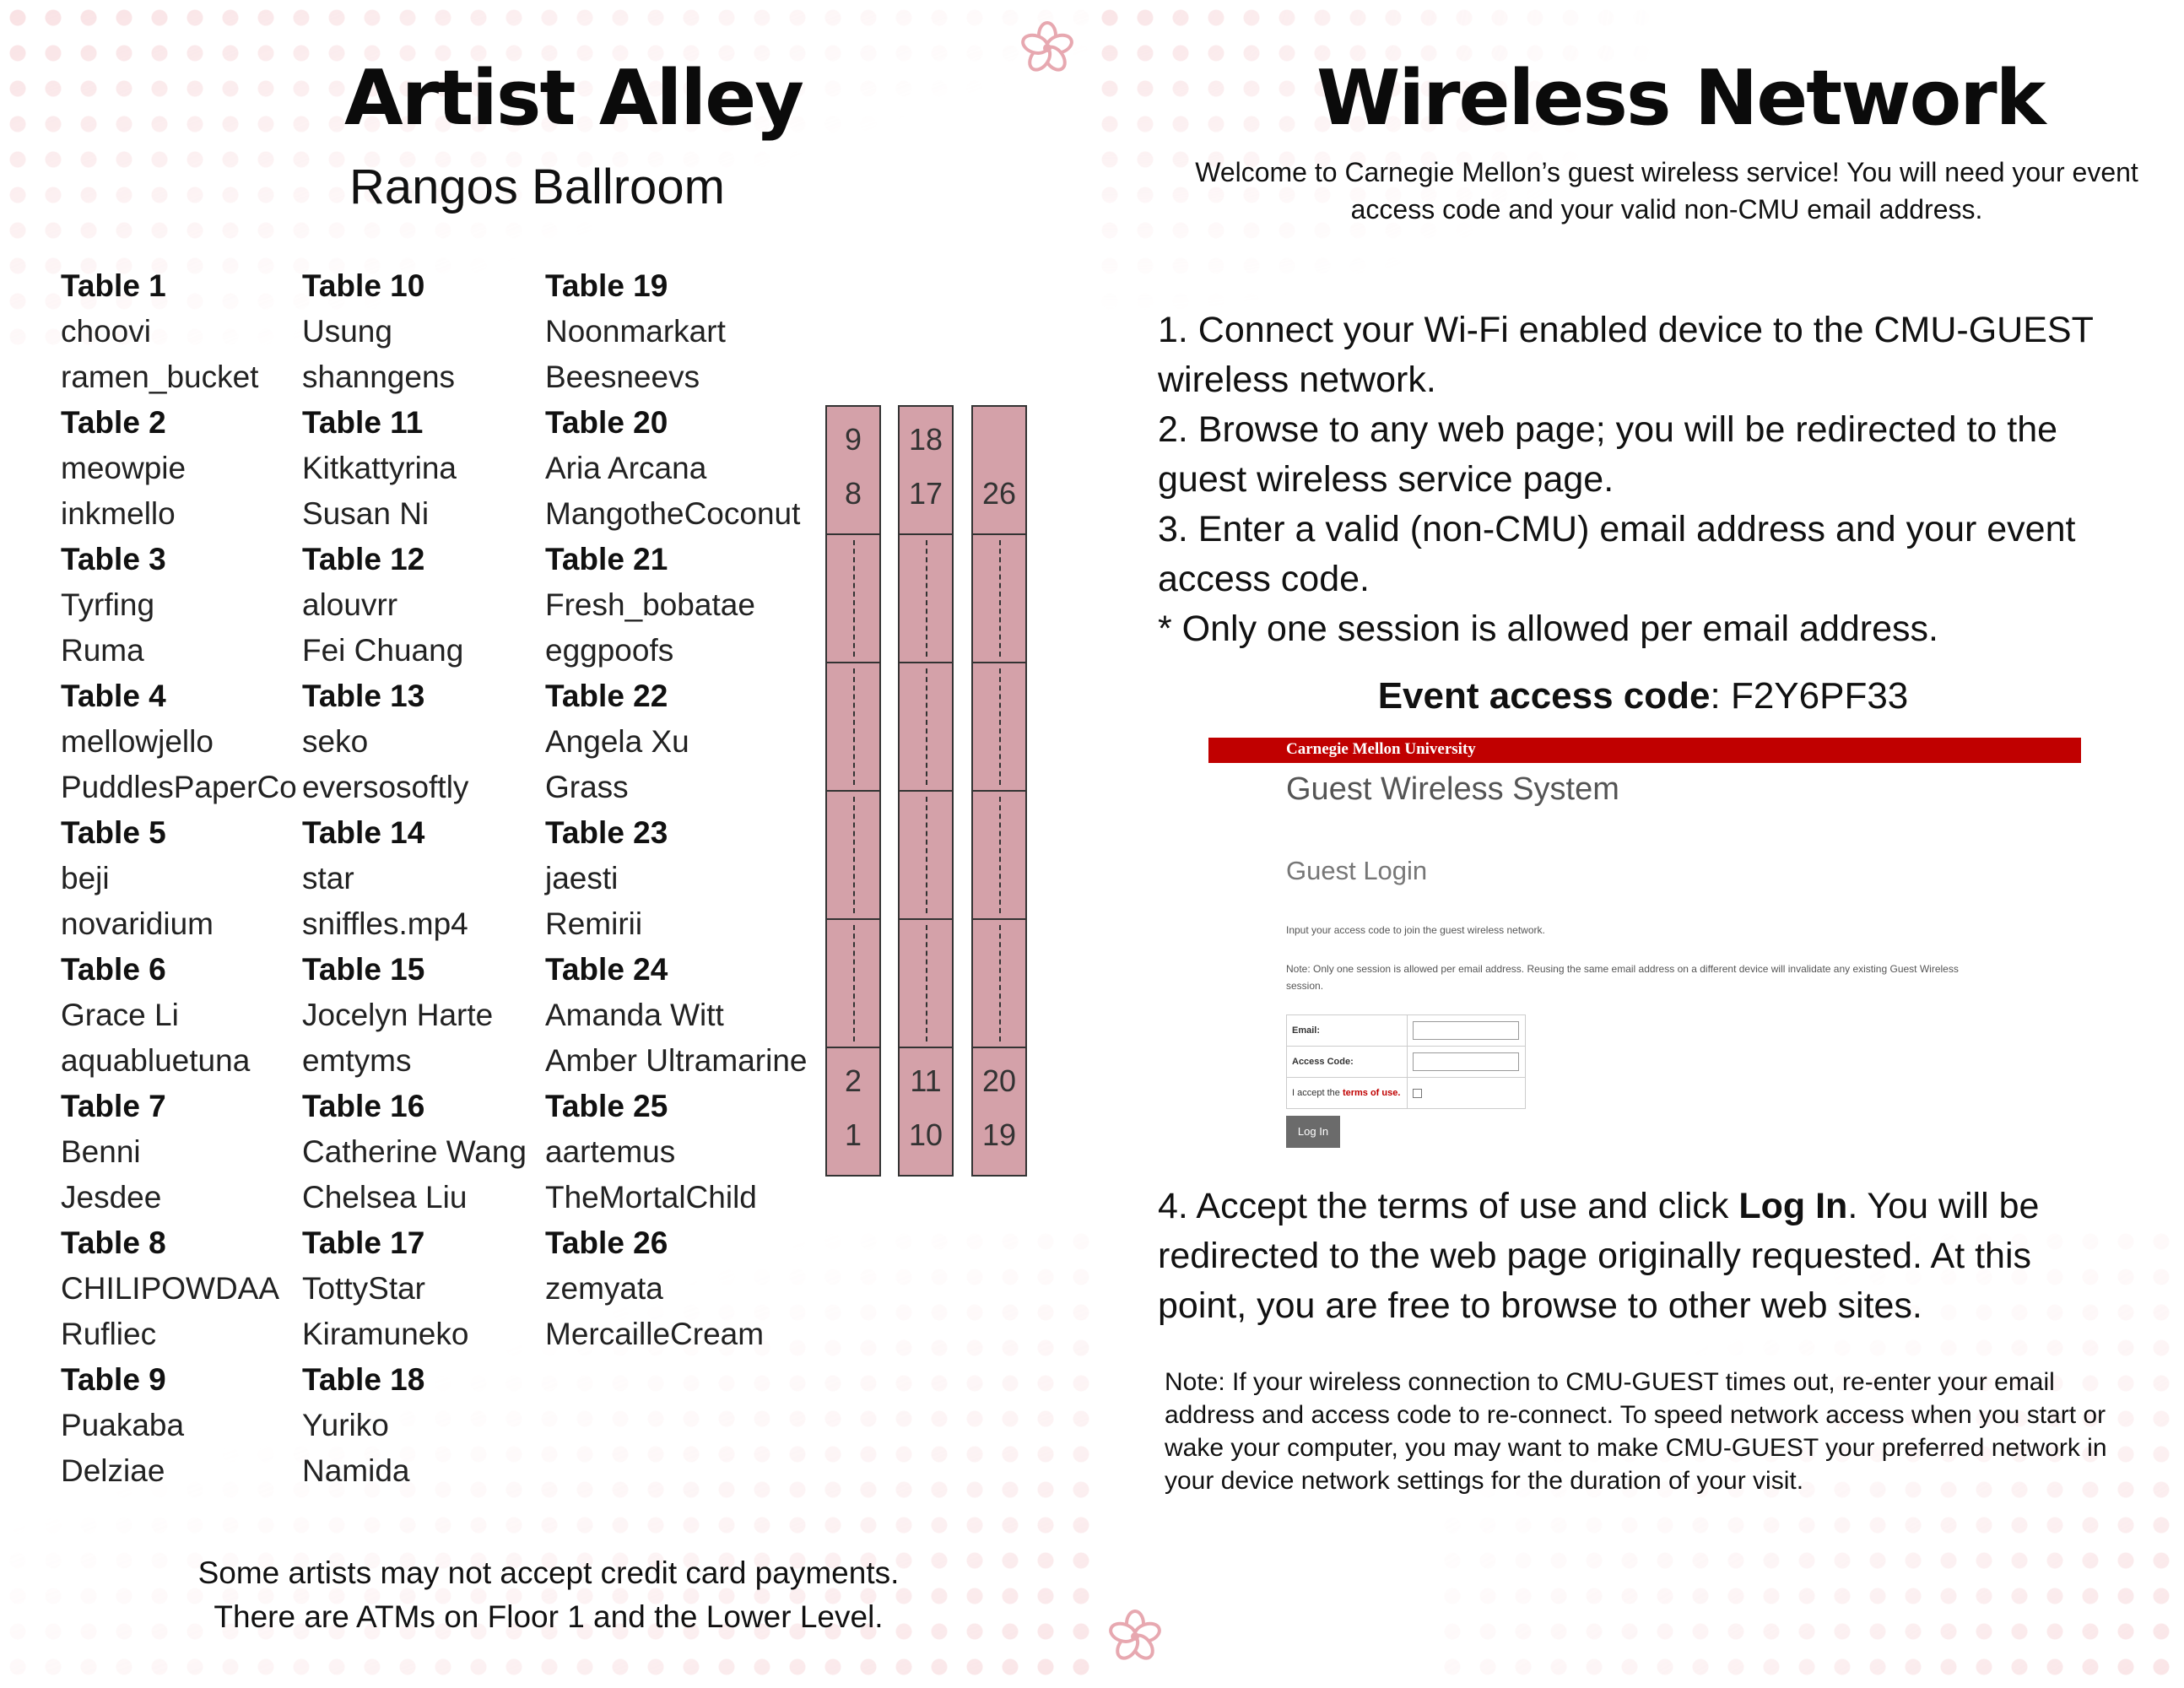  Describe the element at coordinates (853, 1080) in the screenshot. I see `table-map-number: 2` at that location.